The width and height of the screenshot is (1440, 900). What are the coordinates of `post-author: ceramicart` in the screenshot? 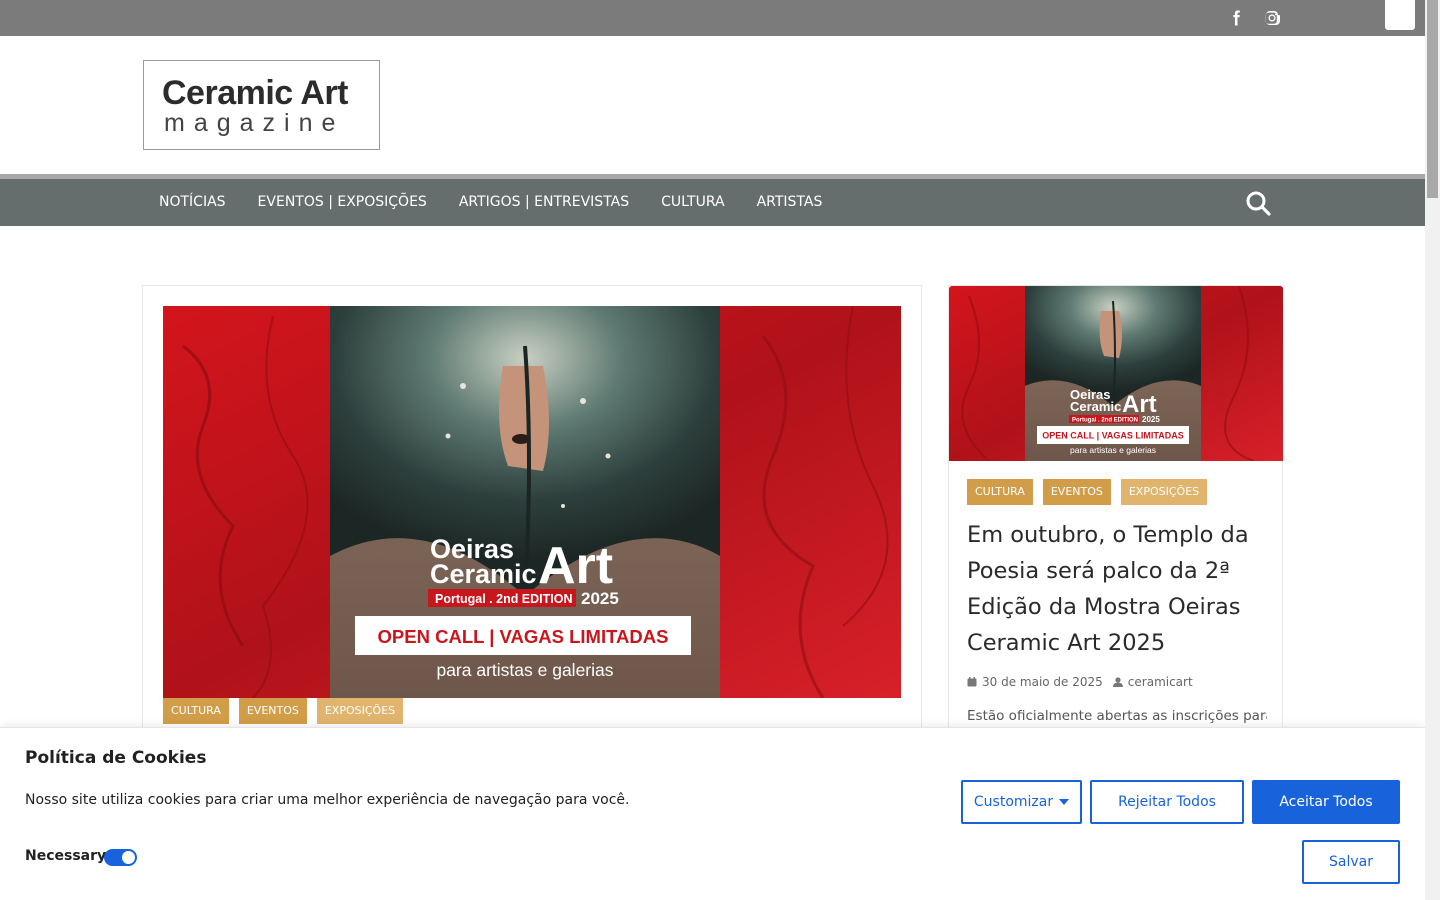 It's located at (1160, 682).